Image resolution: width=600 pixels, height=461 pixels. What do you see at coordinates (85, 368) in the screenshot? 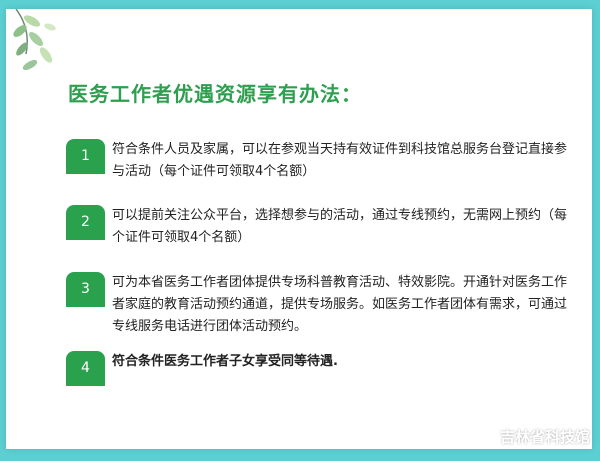
I see `number-badge: 4` at bounding box center [85, 368].